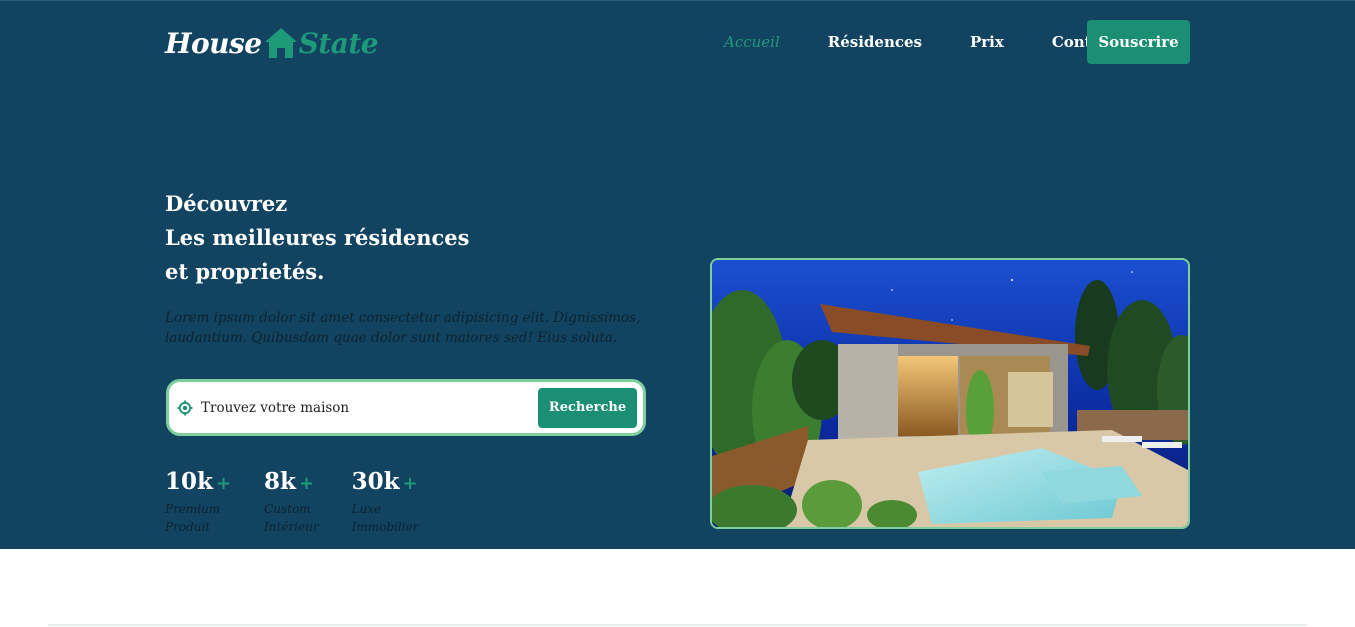  I want to click on nav-link-residences: Résidences, so click(875, 42).